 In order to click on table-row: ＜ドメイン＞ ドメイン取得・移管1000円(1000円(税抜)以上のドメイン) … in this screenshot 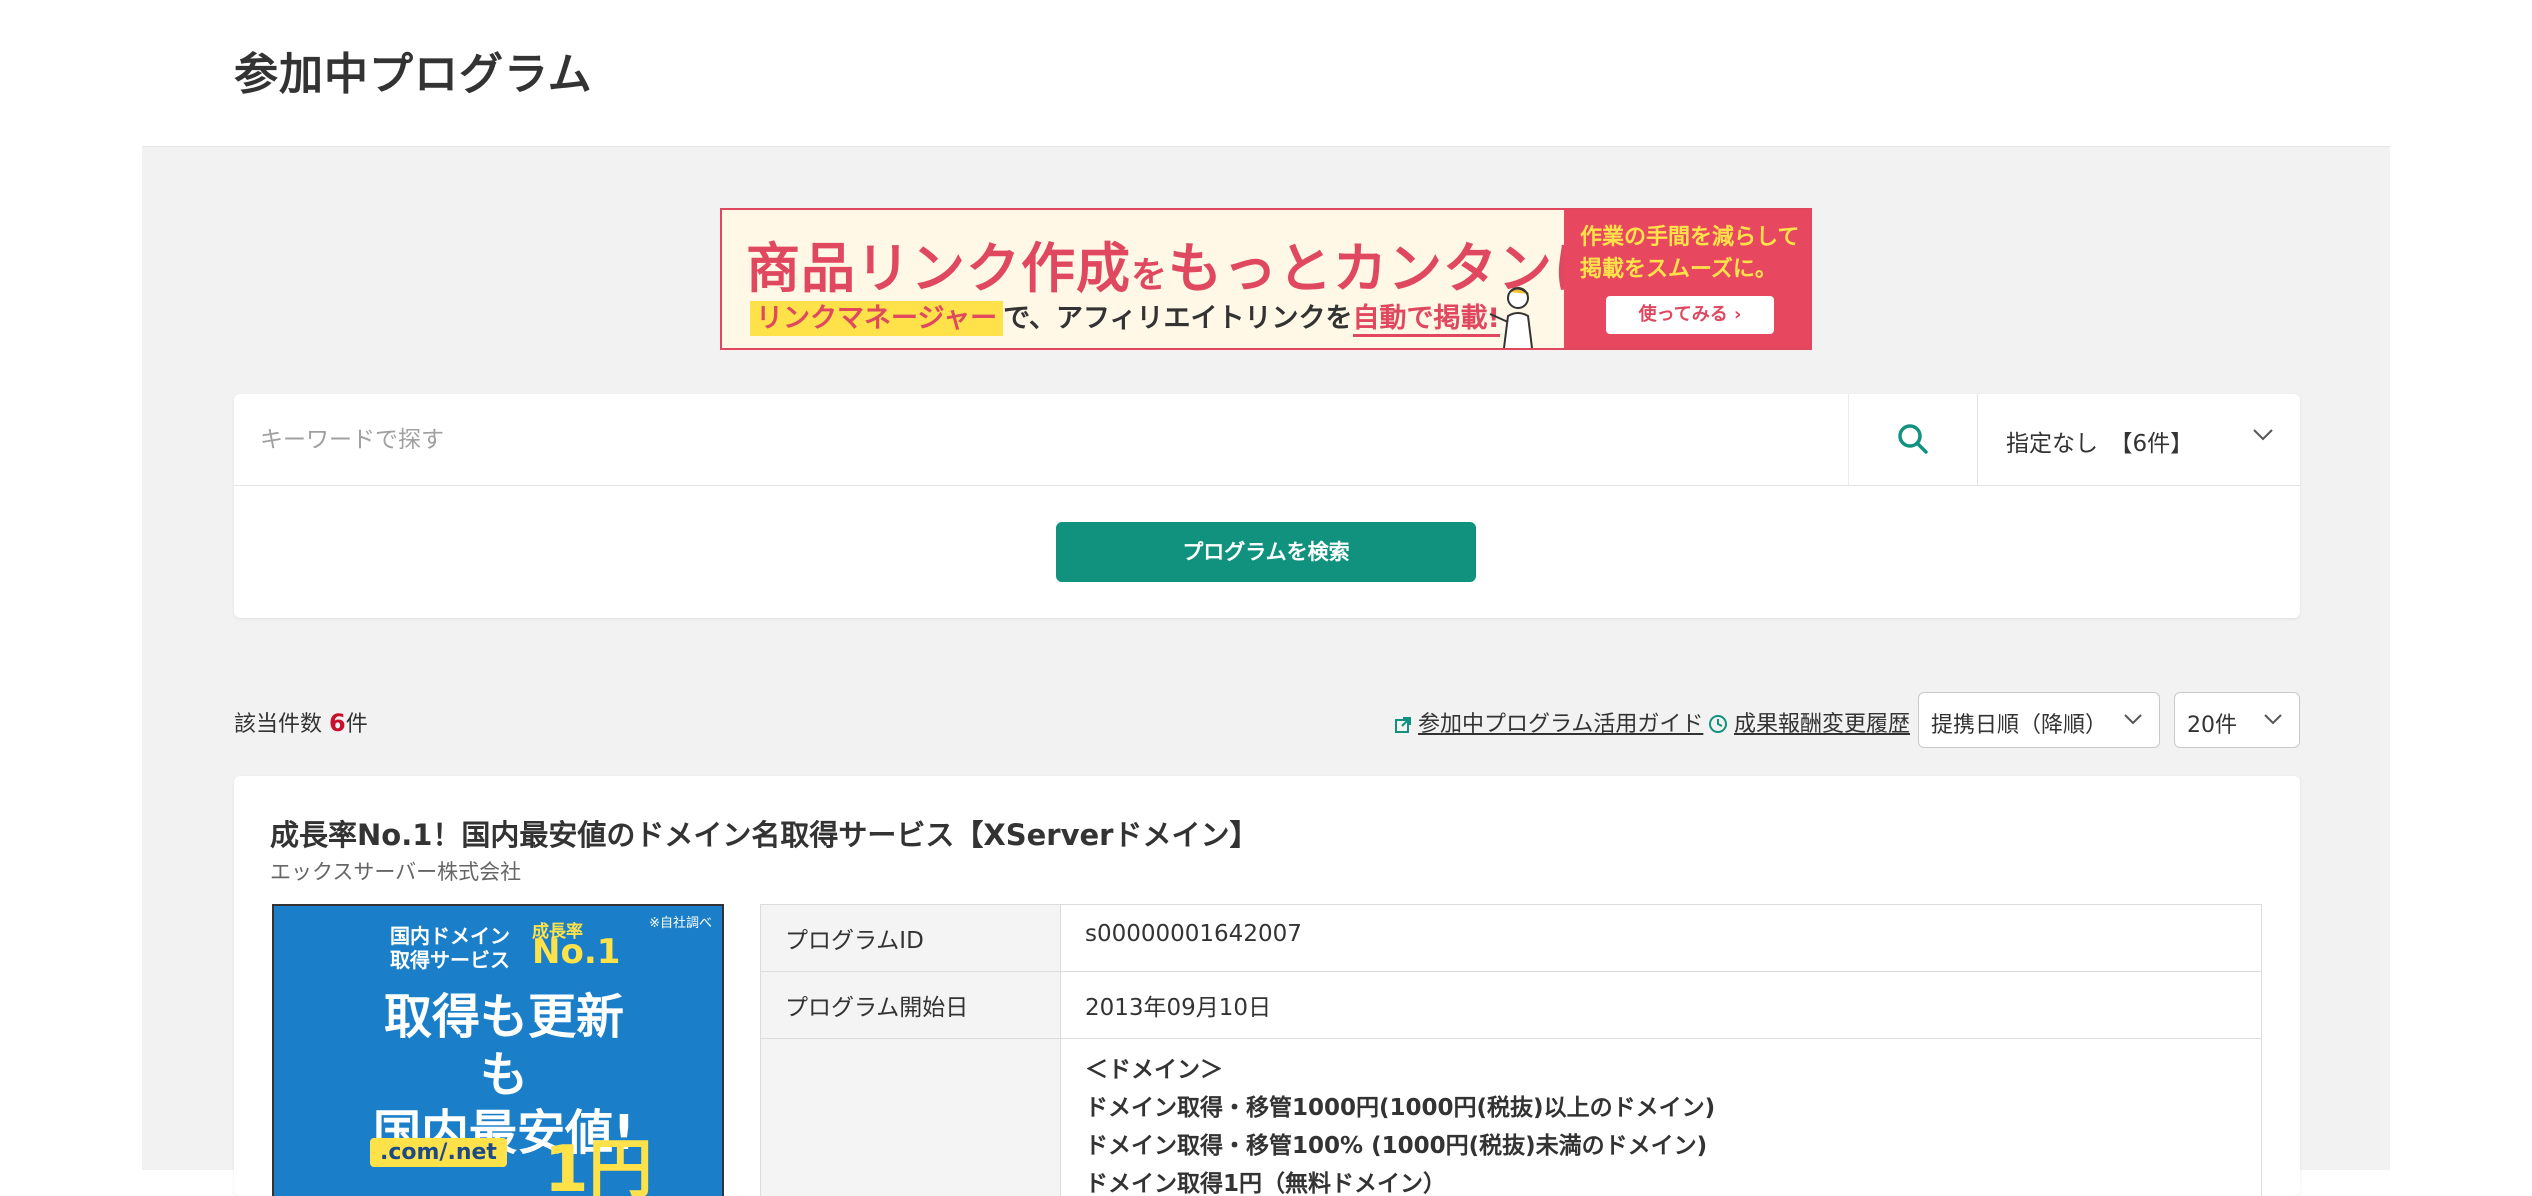, I will do `click(1511, 1117)`.